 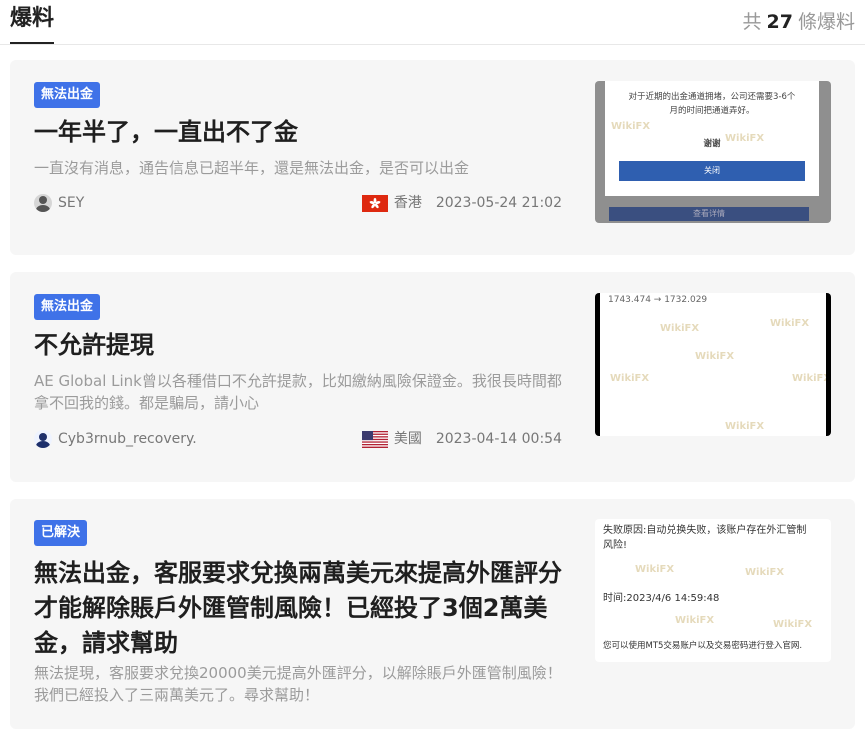 What do you see at coordinates (705, 530) in the screenshot?
I see `thumbnail-text: 失败原因:自动兑换失败，该账户存在外汇管制` at bounding box center [705, 530].